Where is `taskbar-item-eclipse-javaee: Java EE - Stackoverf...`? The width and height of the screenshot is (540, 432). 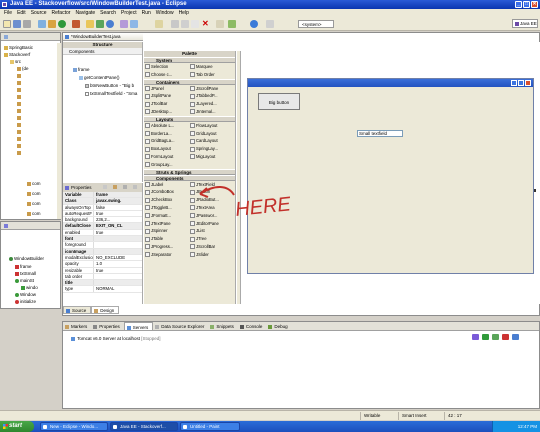 taskbar-item-eclipse-javaee: Java EE - Stackoverf... is located at coordinates (144, 426).